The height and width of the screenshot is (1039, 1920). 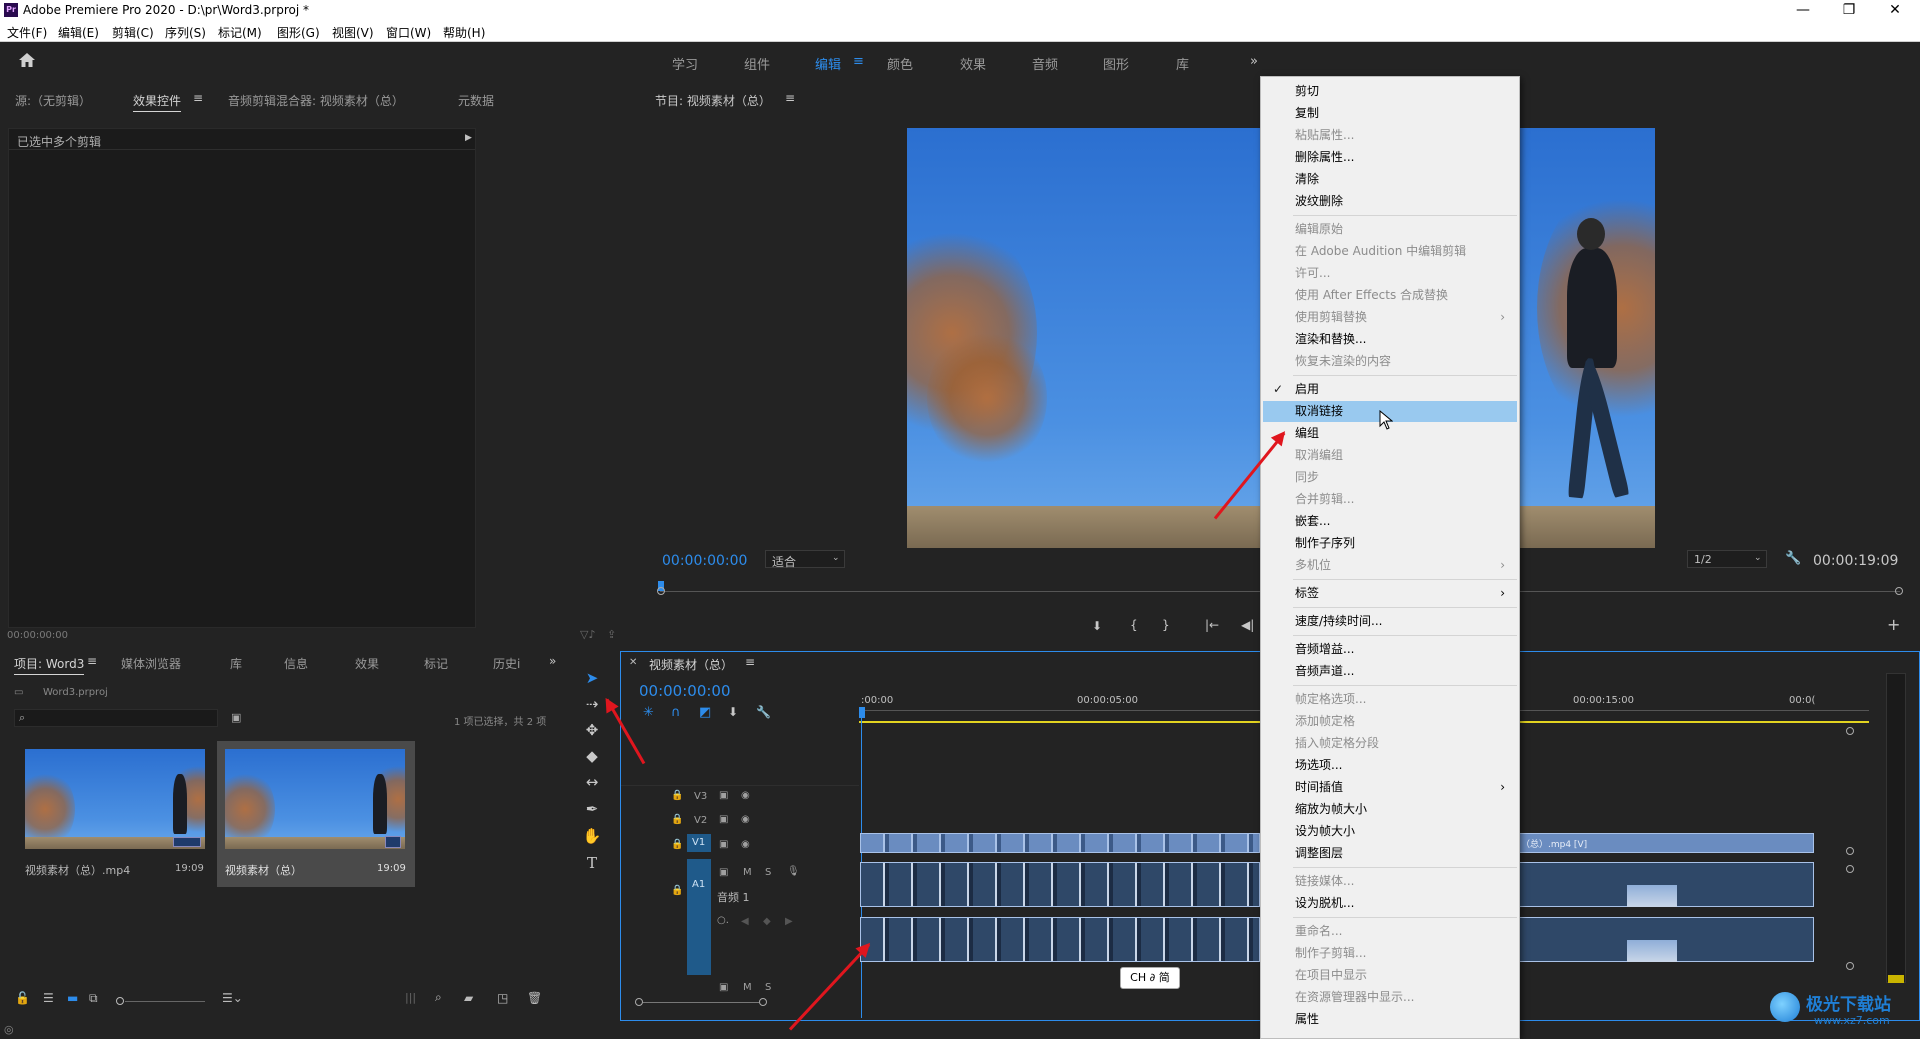 I want to click on add-keyframe-icon: ◆, so click(x=767, y=921).